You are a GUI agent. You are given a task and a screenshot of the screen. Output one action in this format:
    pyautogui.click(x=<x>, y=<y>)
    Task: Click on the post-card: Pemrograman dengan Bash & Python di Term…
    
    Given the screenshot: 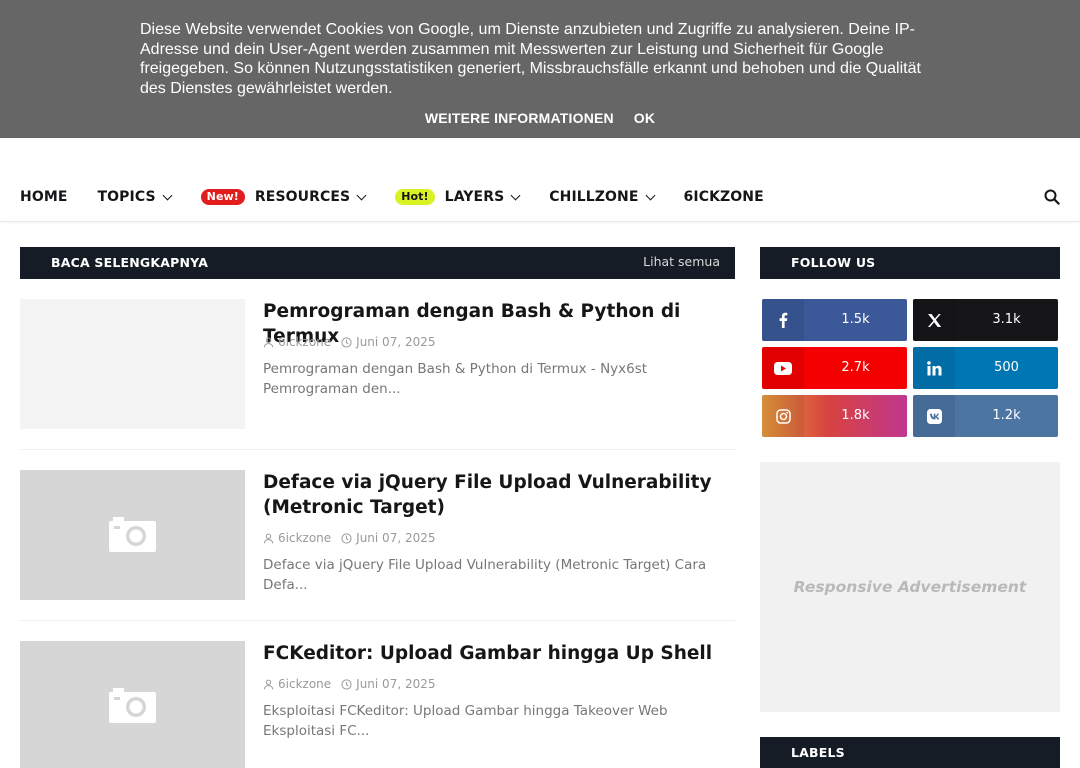 What is the action you would take?
    pyautogui.click(x=377, y=364)
    